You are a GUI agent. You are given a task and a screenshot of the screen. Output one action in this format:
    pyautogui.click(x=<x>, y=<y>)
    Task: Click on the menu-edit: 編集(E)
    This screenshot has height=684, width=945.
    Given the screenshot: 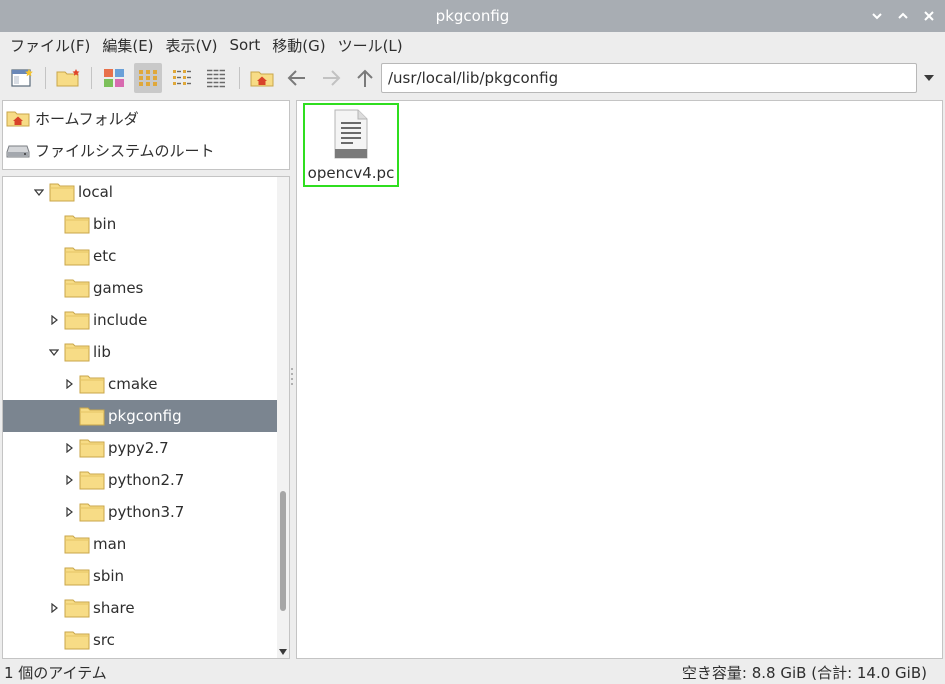 What is the action you would take?
    pyautogui.click(x=127, y=45)
    